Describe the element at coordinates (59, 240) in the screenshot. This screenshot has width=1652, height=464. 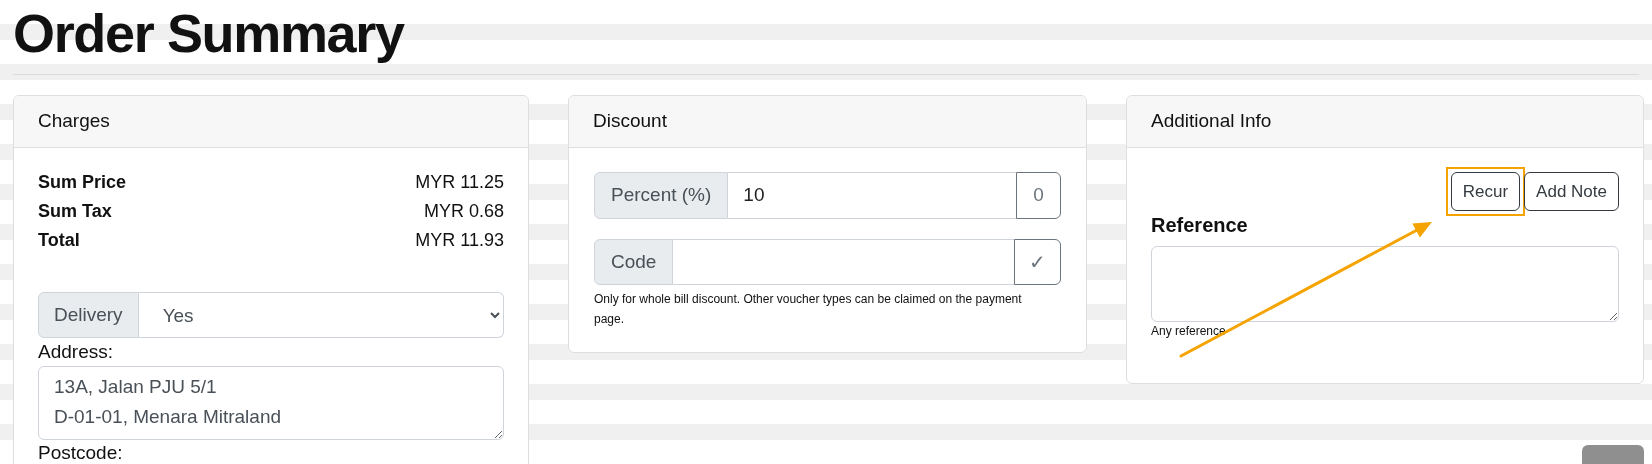
I see `charge-label: Total` at that location.